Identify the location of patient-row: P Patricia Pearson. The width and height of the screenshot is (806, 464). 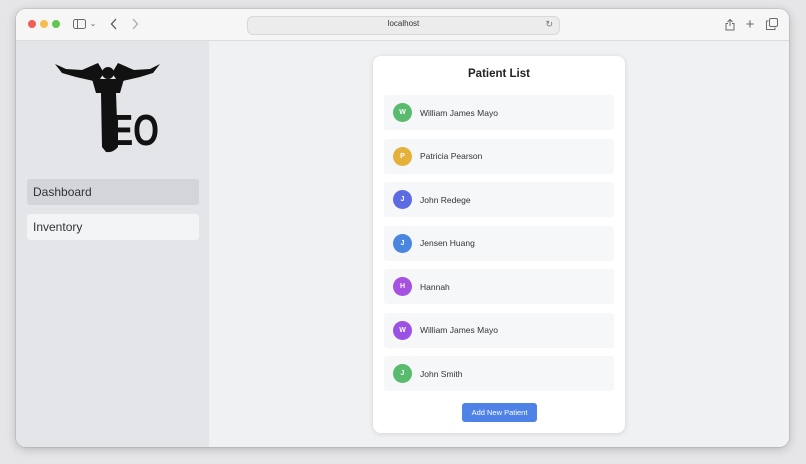
(499, 156).